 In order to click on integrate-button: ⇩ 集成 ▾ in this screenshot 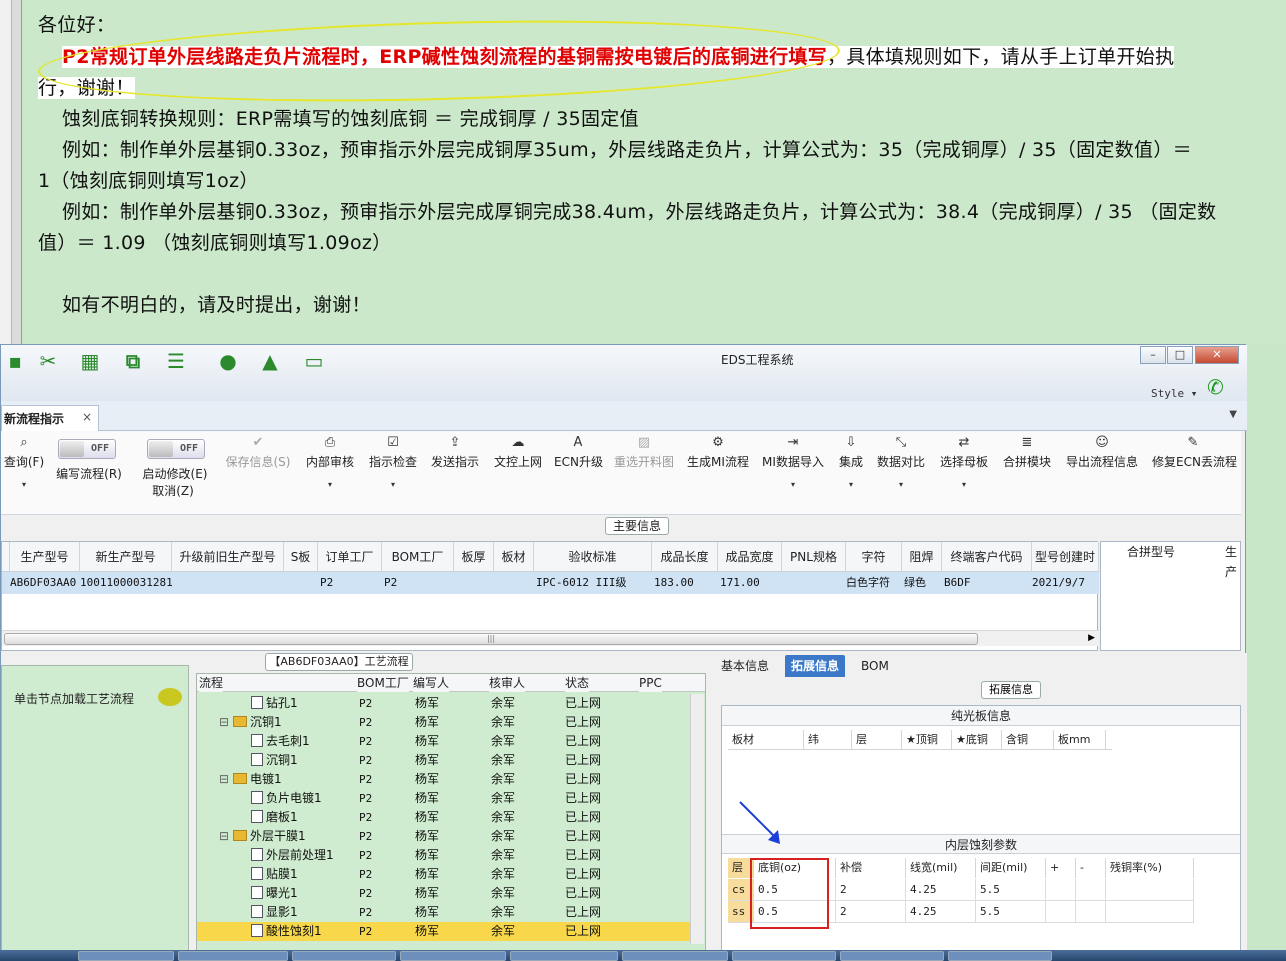, I will do `click(851, 462)`.